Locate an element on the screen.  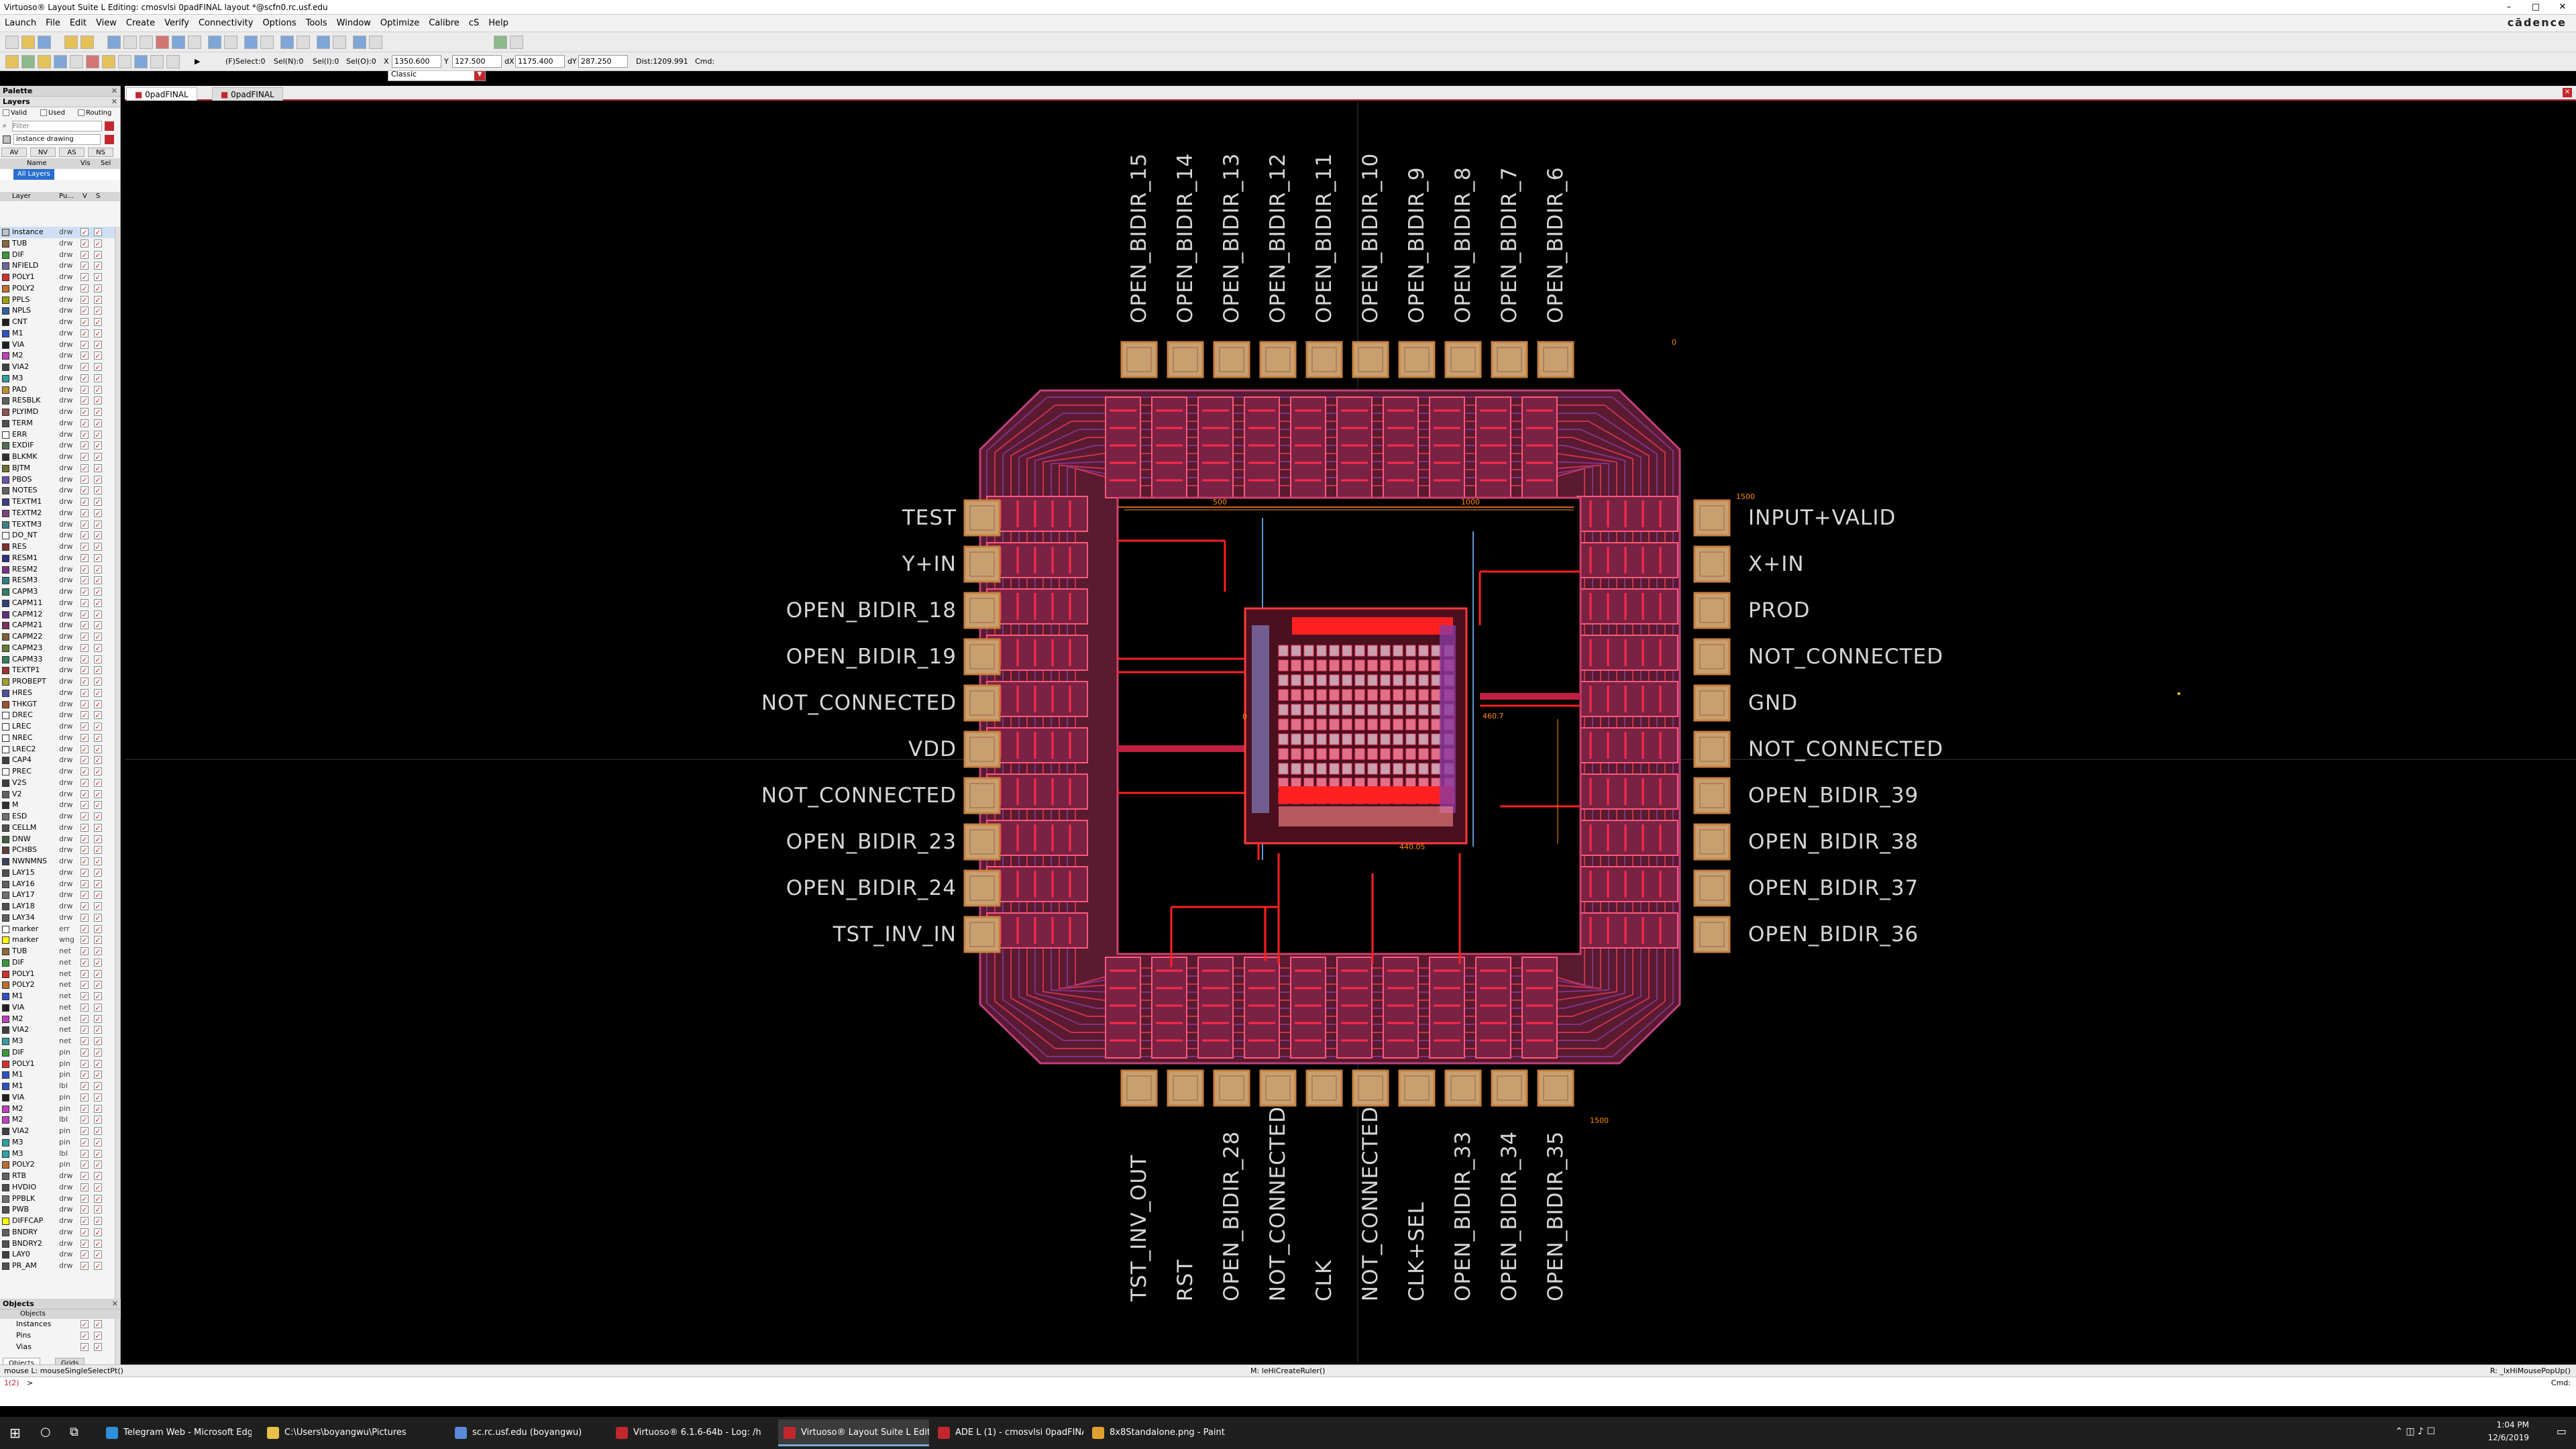
select-icon is located at coordinates (214, 42).